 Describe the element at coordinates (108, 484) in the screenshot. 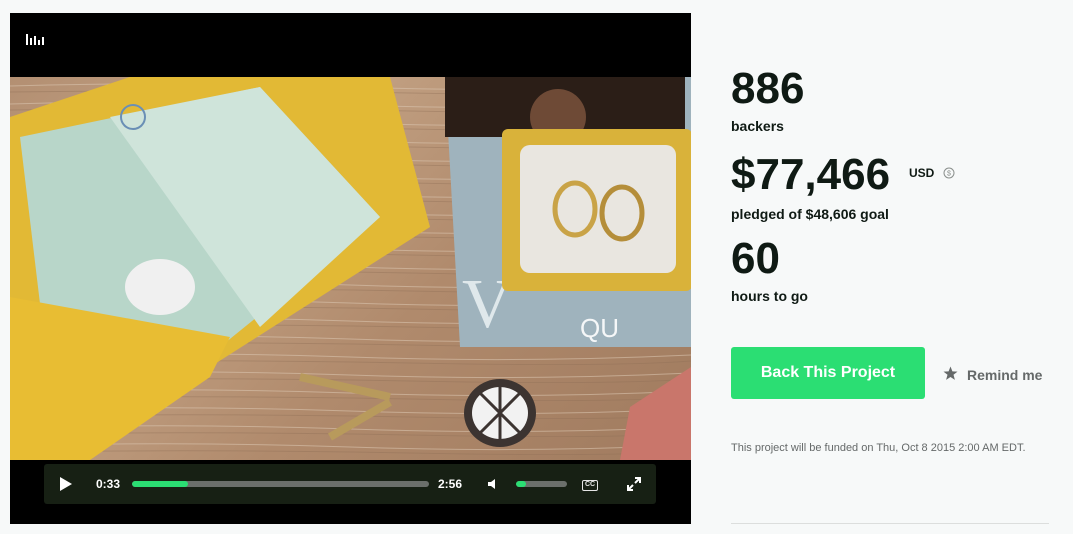

I see `current-time: 0:33` at that location.